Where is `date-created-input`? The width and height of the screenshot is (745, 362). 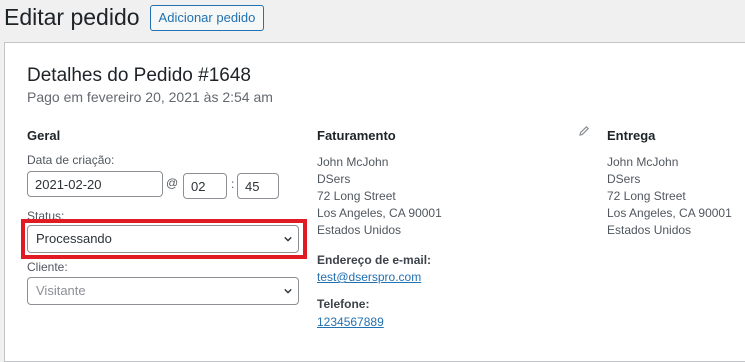 date-created-input is located at coordinates (95, 184).